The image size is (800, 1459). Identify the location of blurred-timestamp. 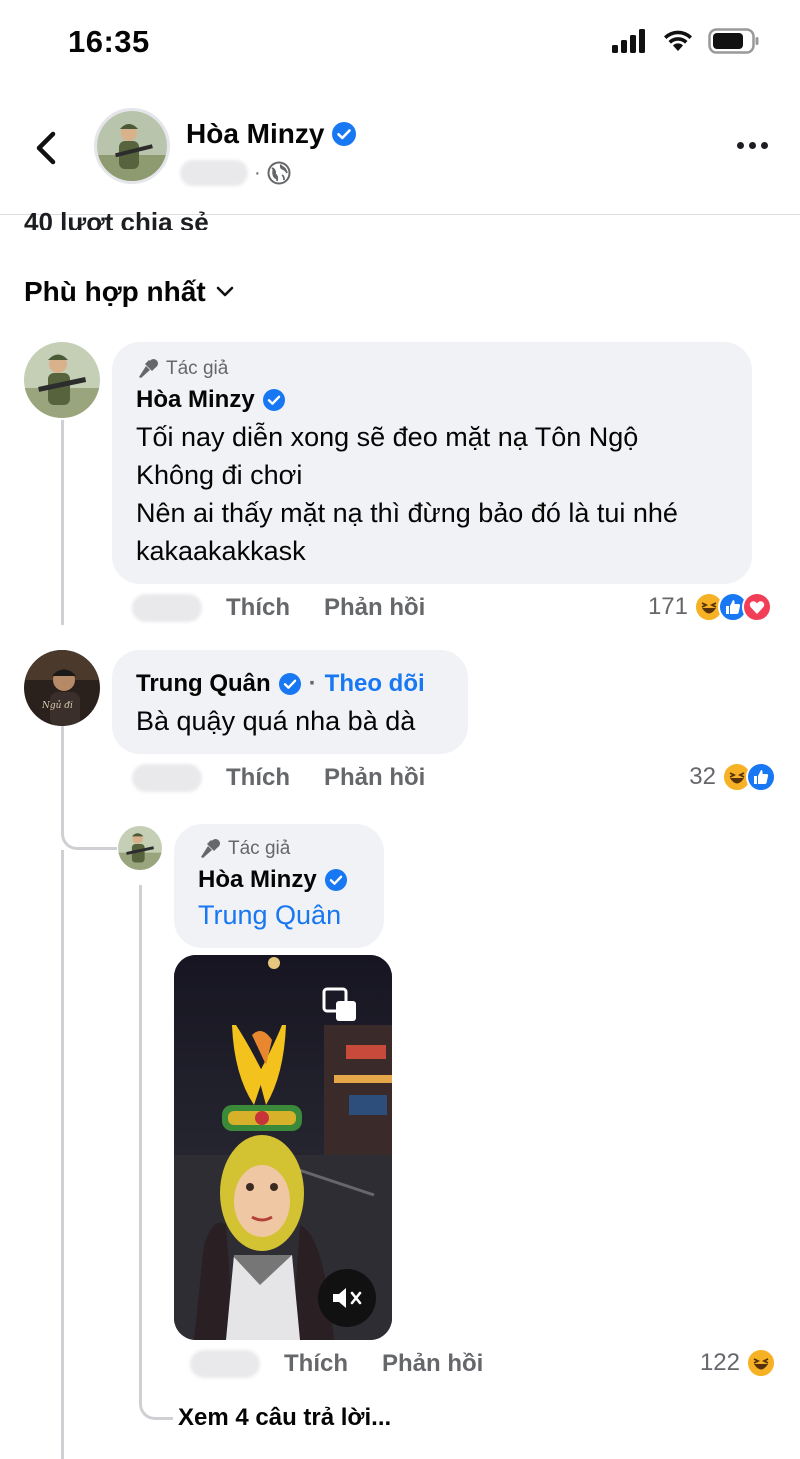
(214, 173).